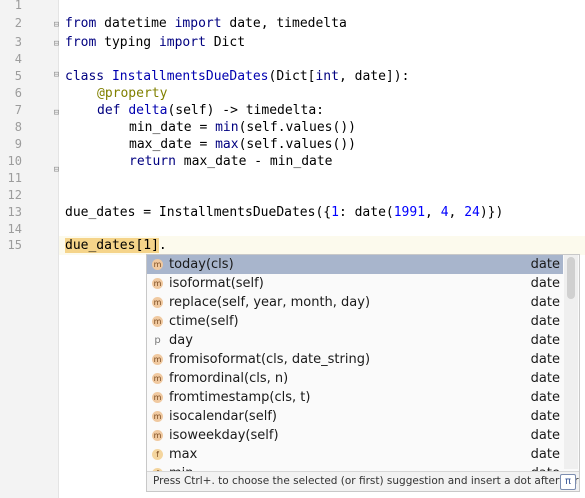 Image resolution: width=585 pixels, height=498 pixels. I want to click on line-number: 1, so click(18, 6).